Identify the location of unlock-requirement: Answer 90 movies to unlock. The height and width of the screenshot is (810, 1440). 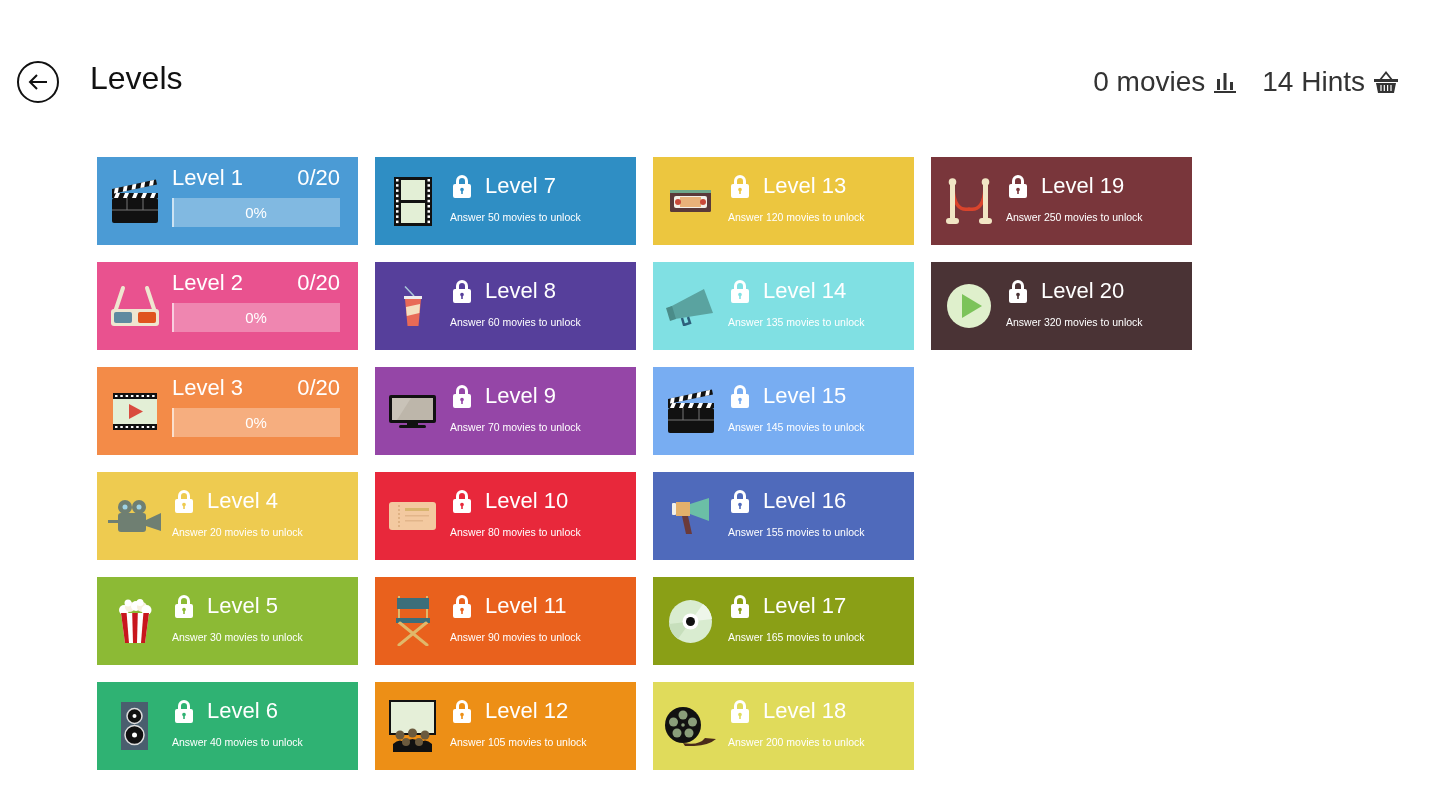
(515, 637).